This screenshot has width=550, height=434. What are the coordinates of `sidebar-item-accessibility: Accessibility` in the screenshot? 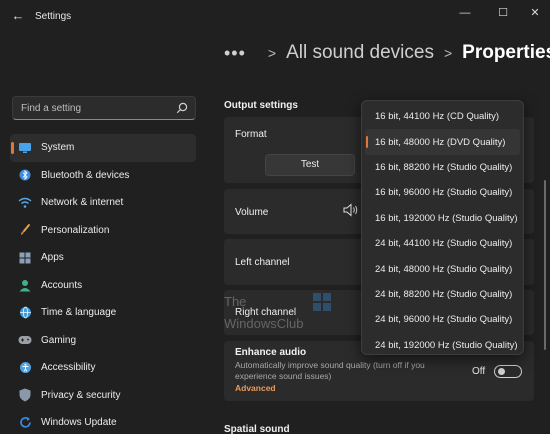 It's located at (103, 368).